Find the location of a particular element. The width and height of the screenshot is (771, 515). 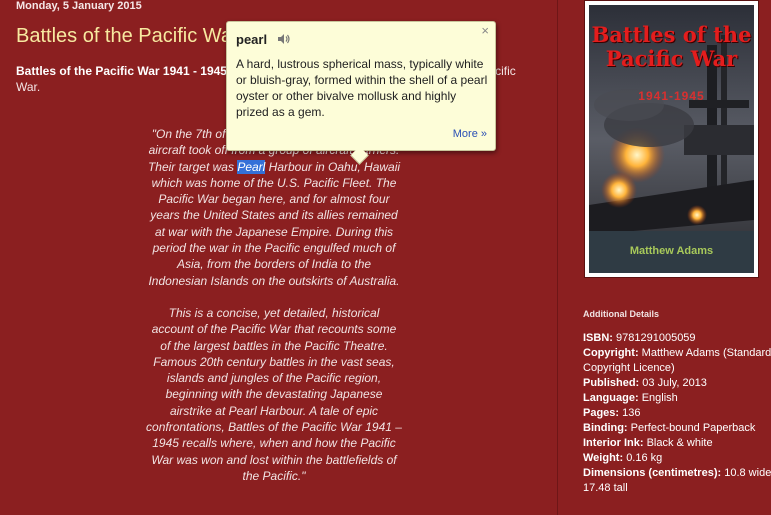

detail-label: Weight: is located at coordinates (603, 458).